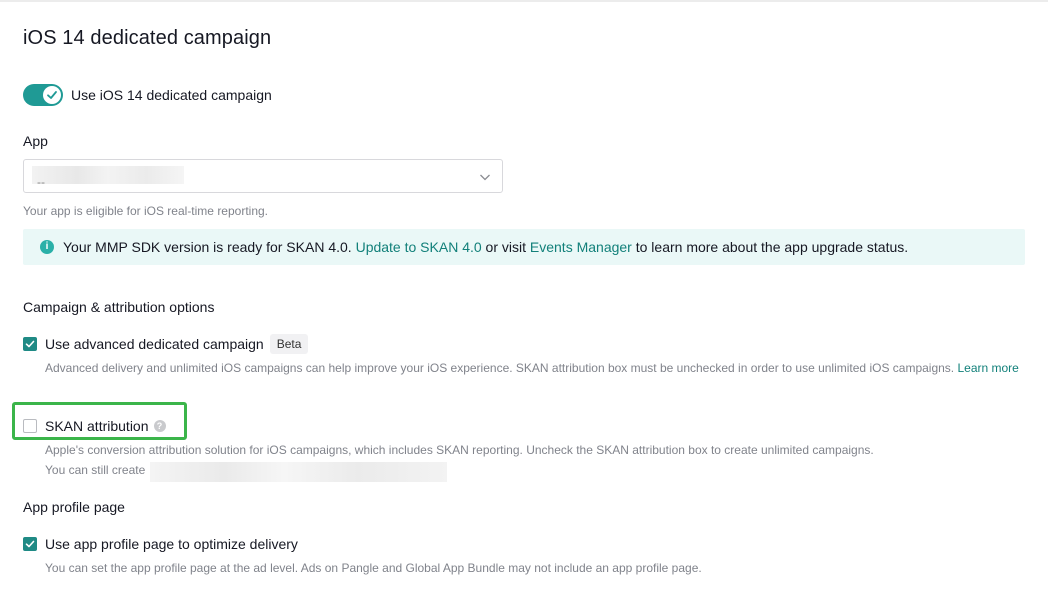 This screenshot has height=603, width=1048. I want to click on advanced-campaign-option: Use advanced dedicated campaign Beta, so click(166, 344).